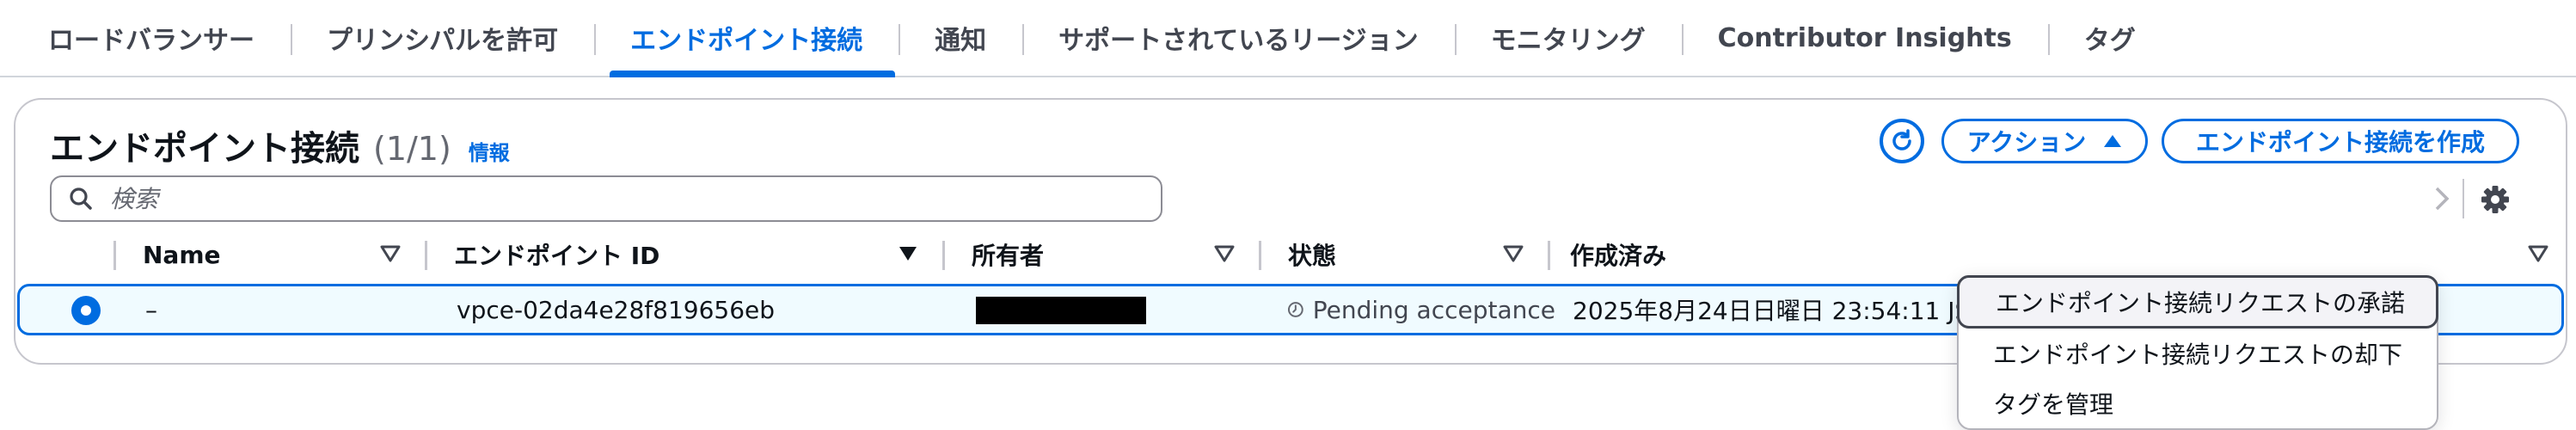 The height and width of the screenshot is (430, 2576). I want to click on next-page-icon, so click(2441, 199).